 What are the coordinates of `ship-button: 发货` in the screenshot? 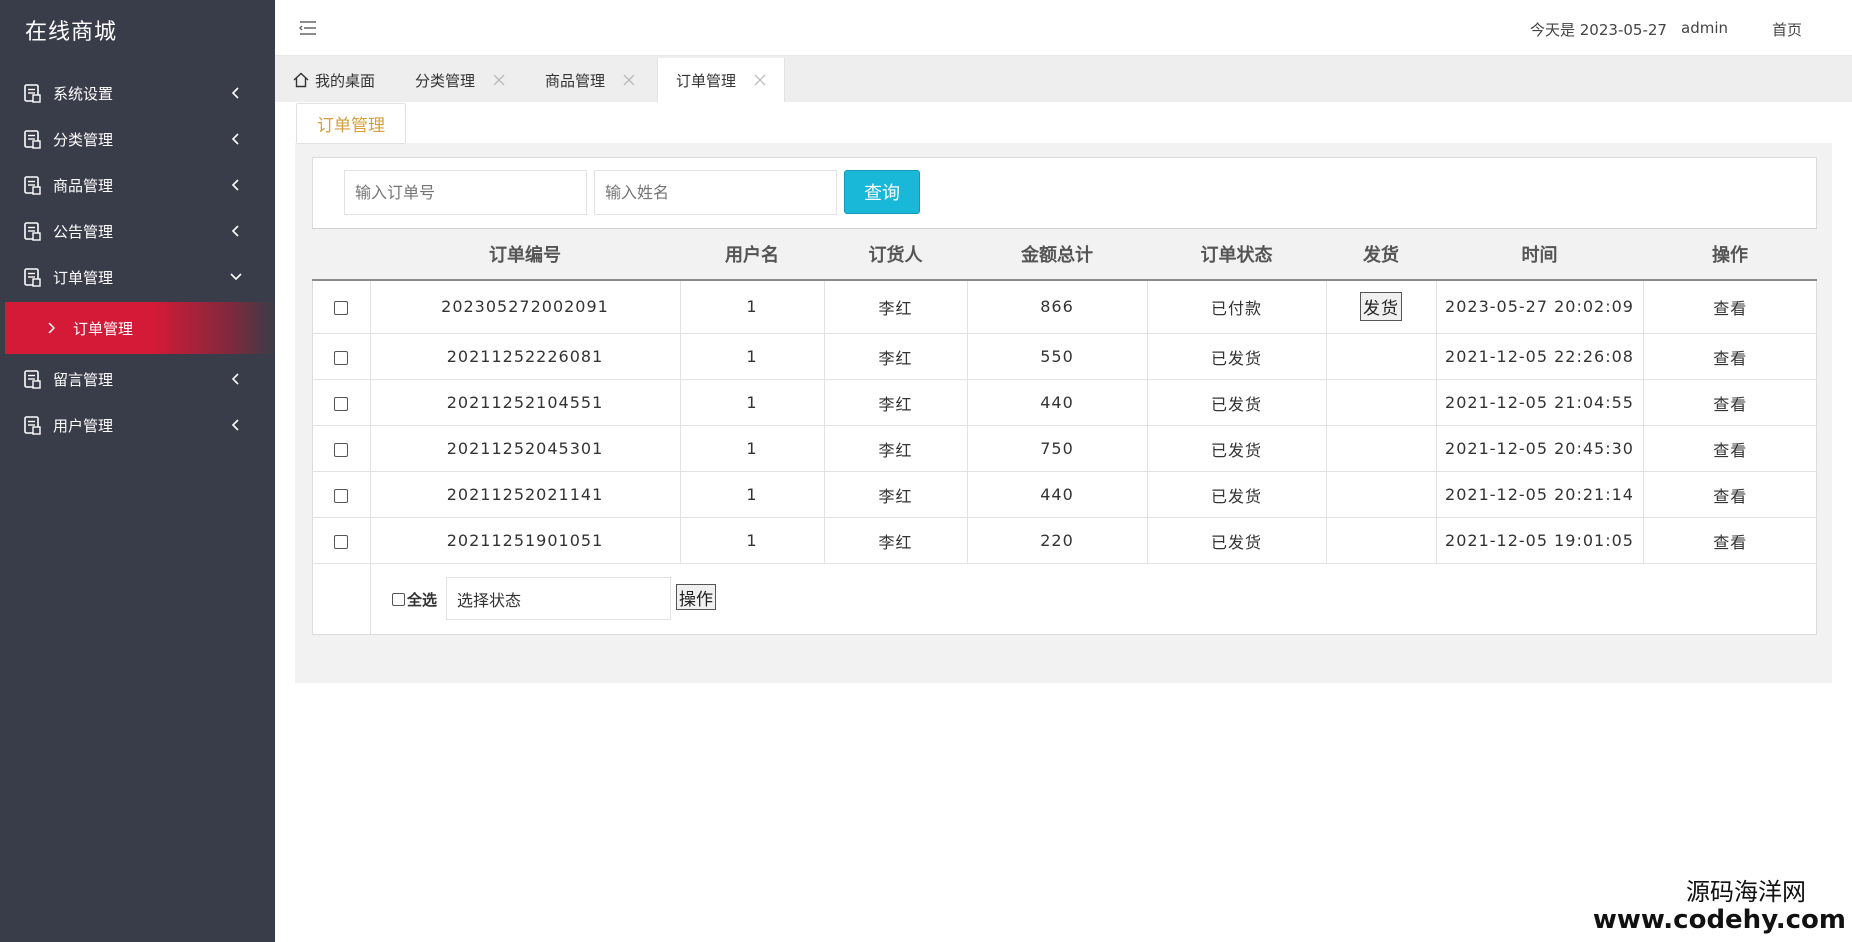 It's located at (1381, 307).